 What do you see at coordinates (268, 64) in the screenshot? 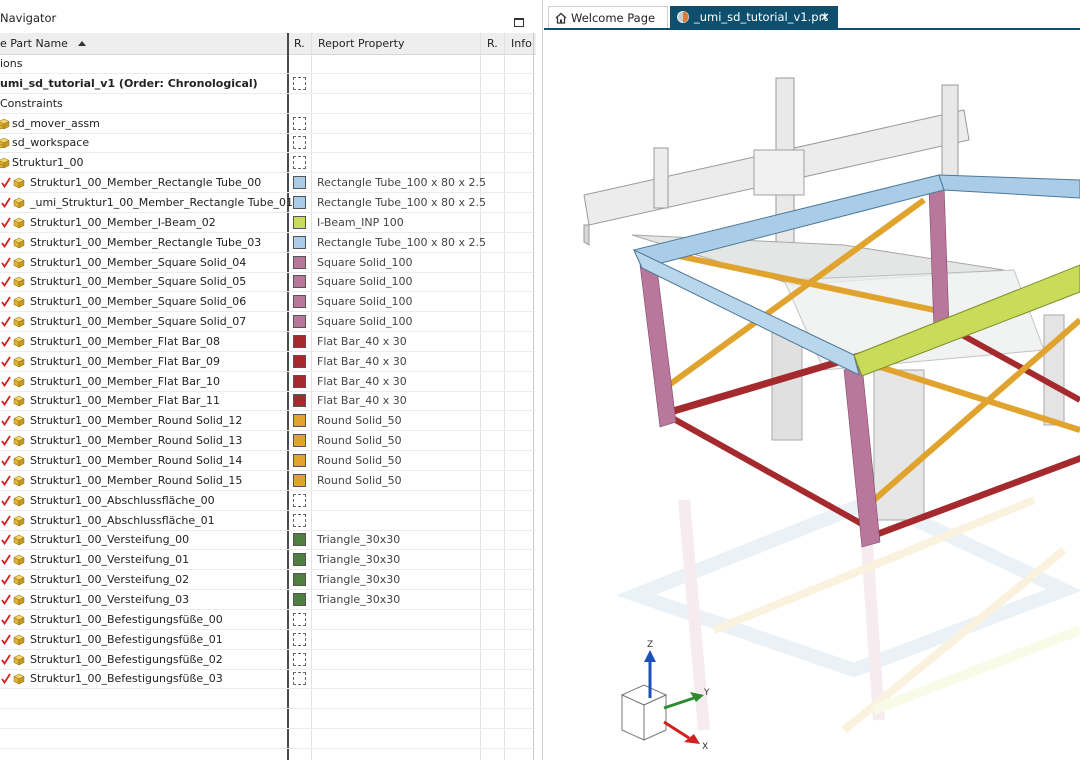
I see `tree-row: ions` at bounding box center [268, 64].